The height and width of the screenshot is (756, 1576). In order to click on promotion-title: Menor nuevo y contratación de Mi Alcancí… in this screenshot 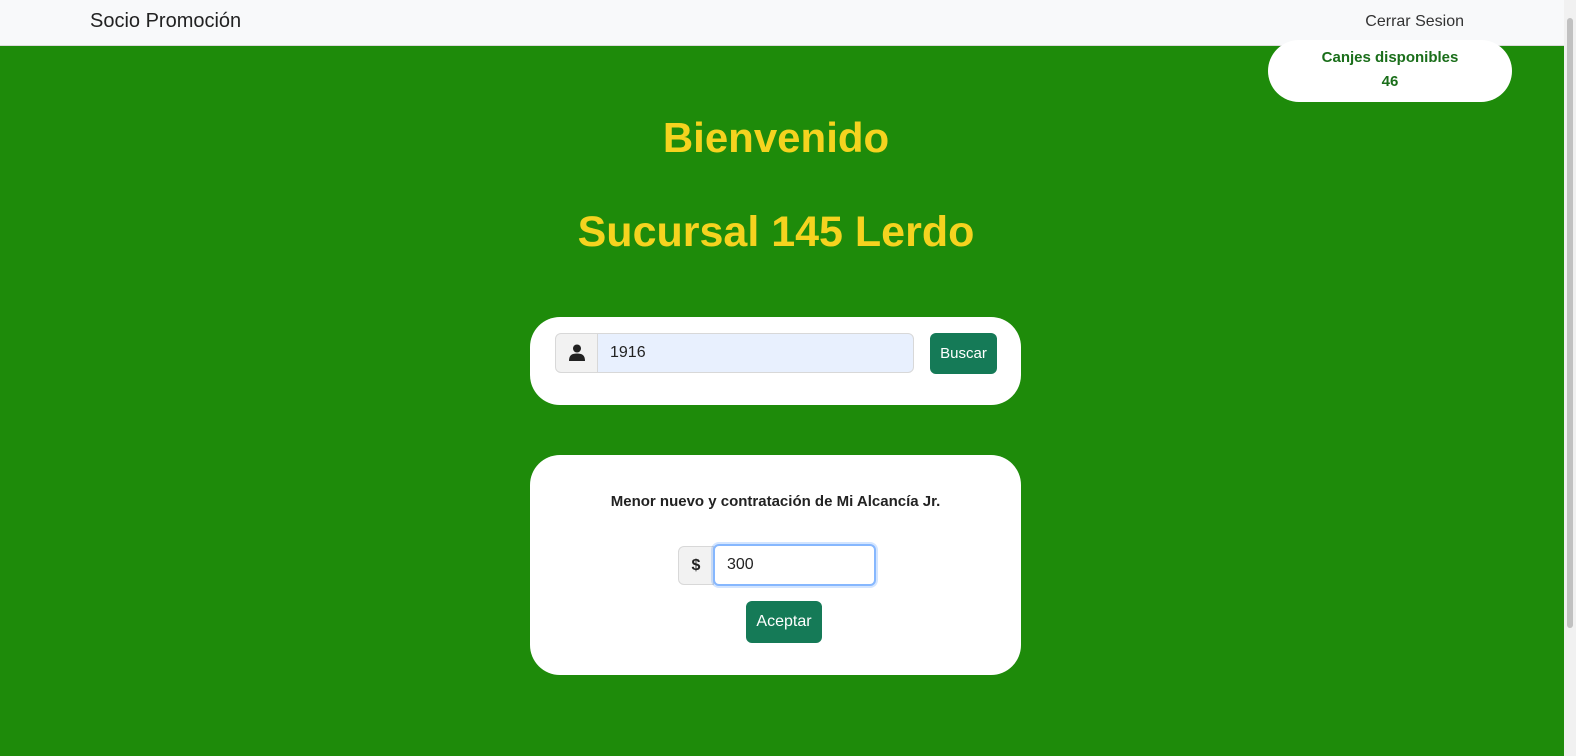, I will do `click(775, 501)`.